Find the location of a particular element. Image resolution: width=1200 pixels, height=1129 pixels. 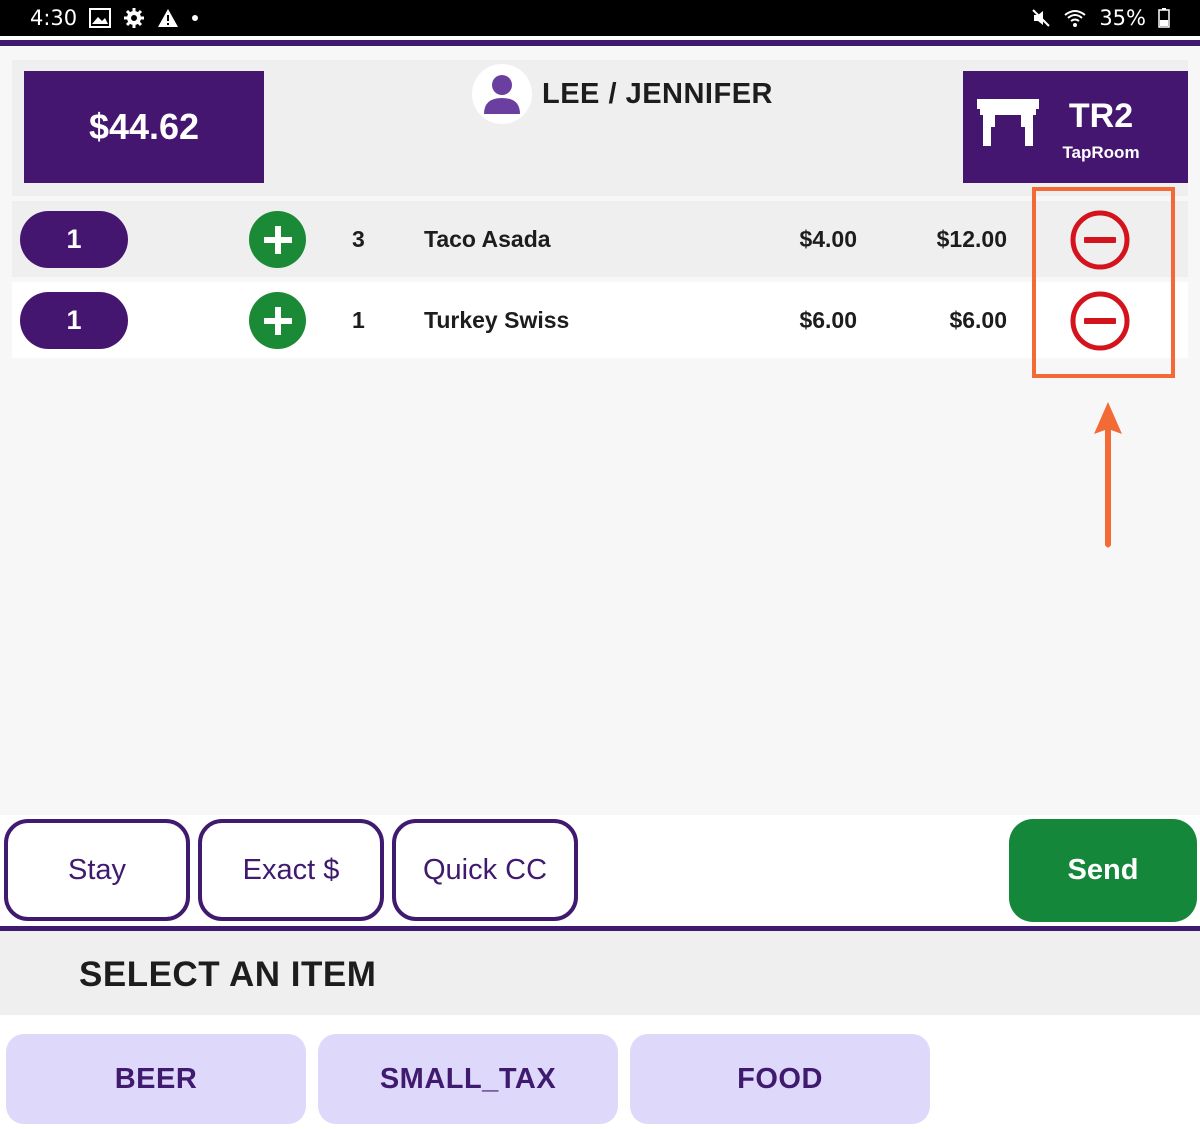

send-button: Send is located at coordinates (1103, 870).